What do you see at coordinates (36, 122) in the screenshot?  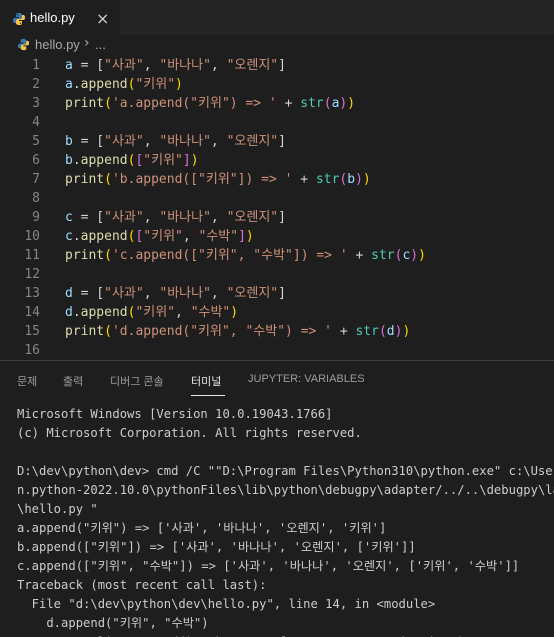 I see `line-number: 4` at bounding box center [36, 122].